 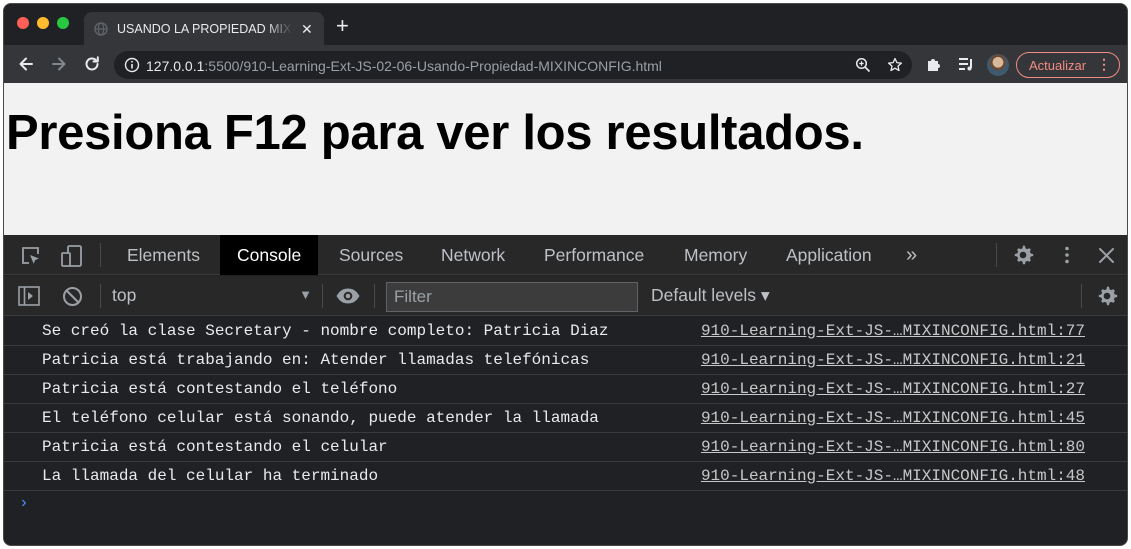 What do you see at coordinates (31, 256) in the screenshot?
I see `inspect-element-icon` at bounding box center [31, 256].